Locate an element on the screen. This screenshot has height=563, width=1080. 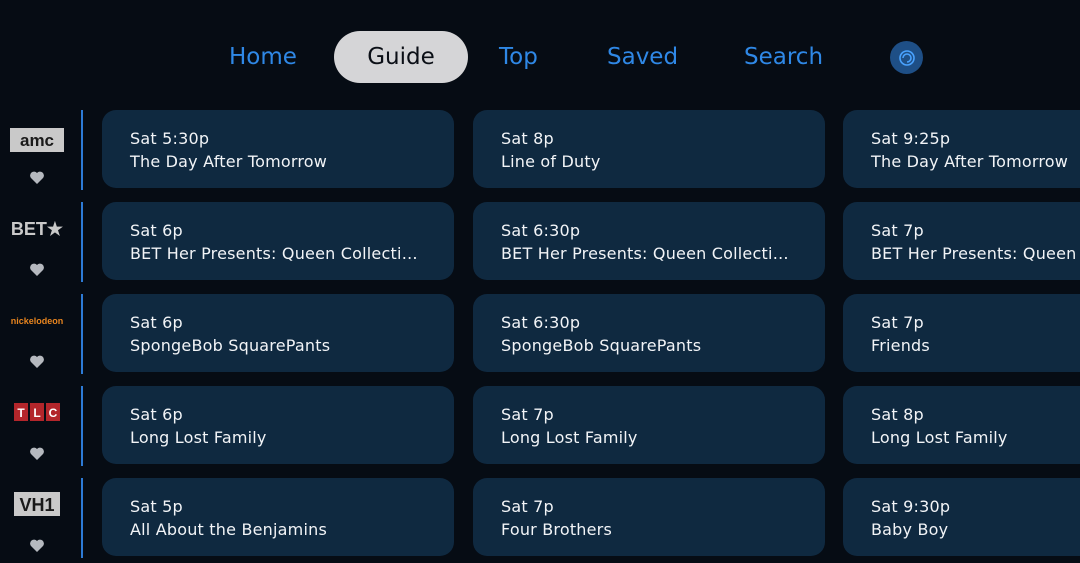
program-card: Sat 7p Long Lost Family is located at coordinates (649, 425).